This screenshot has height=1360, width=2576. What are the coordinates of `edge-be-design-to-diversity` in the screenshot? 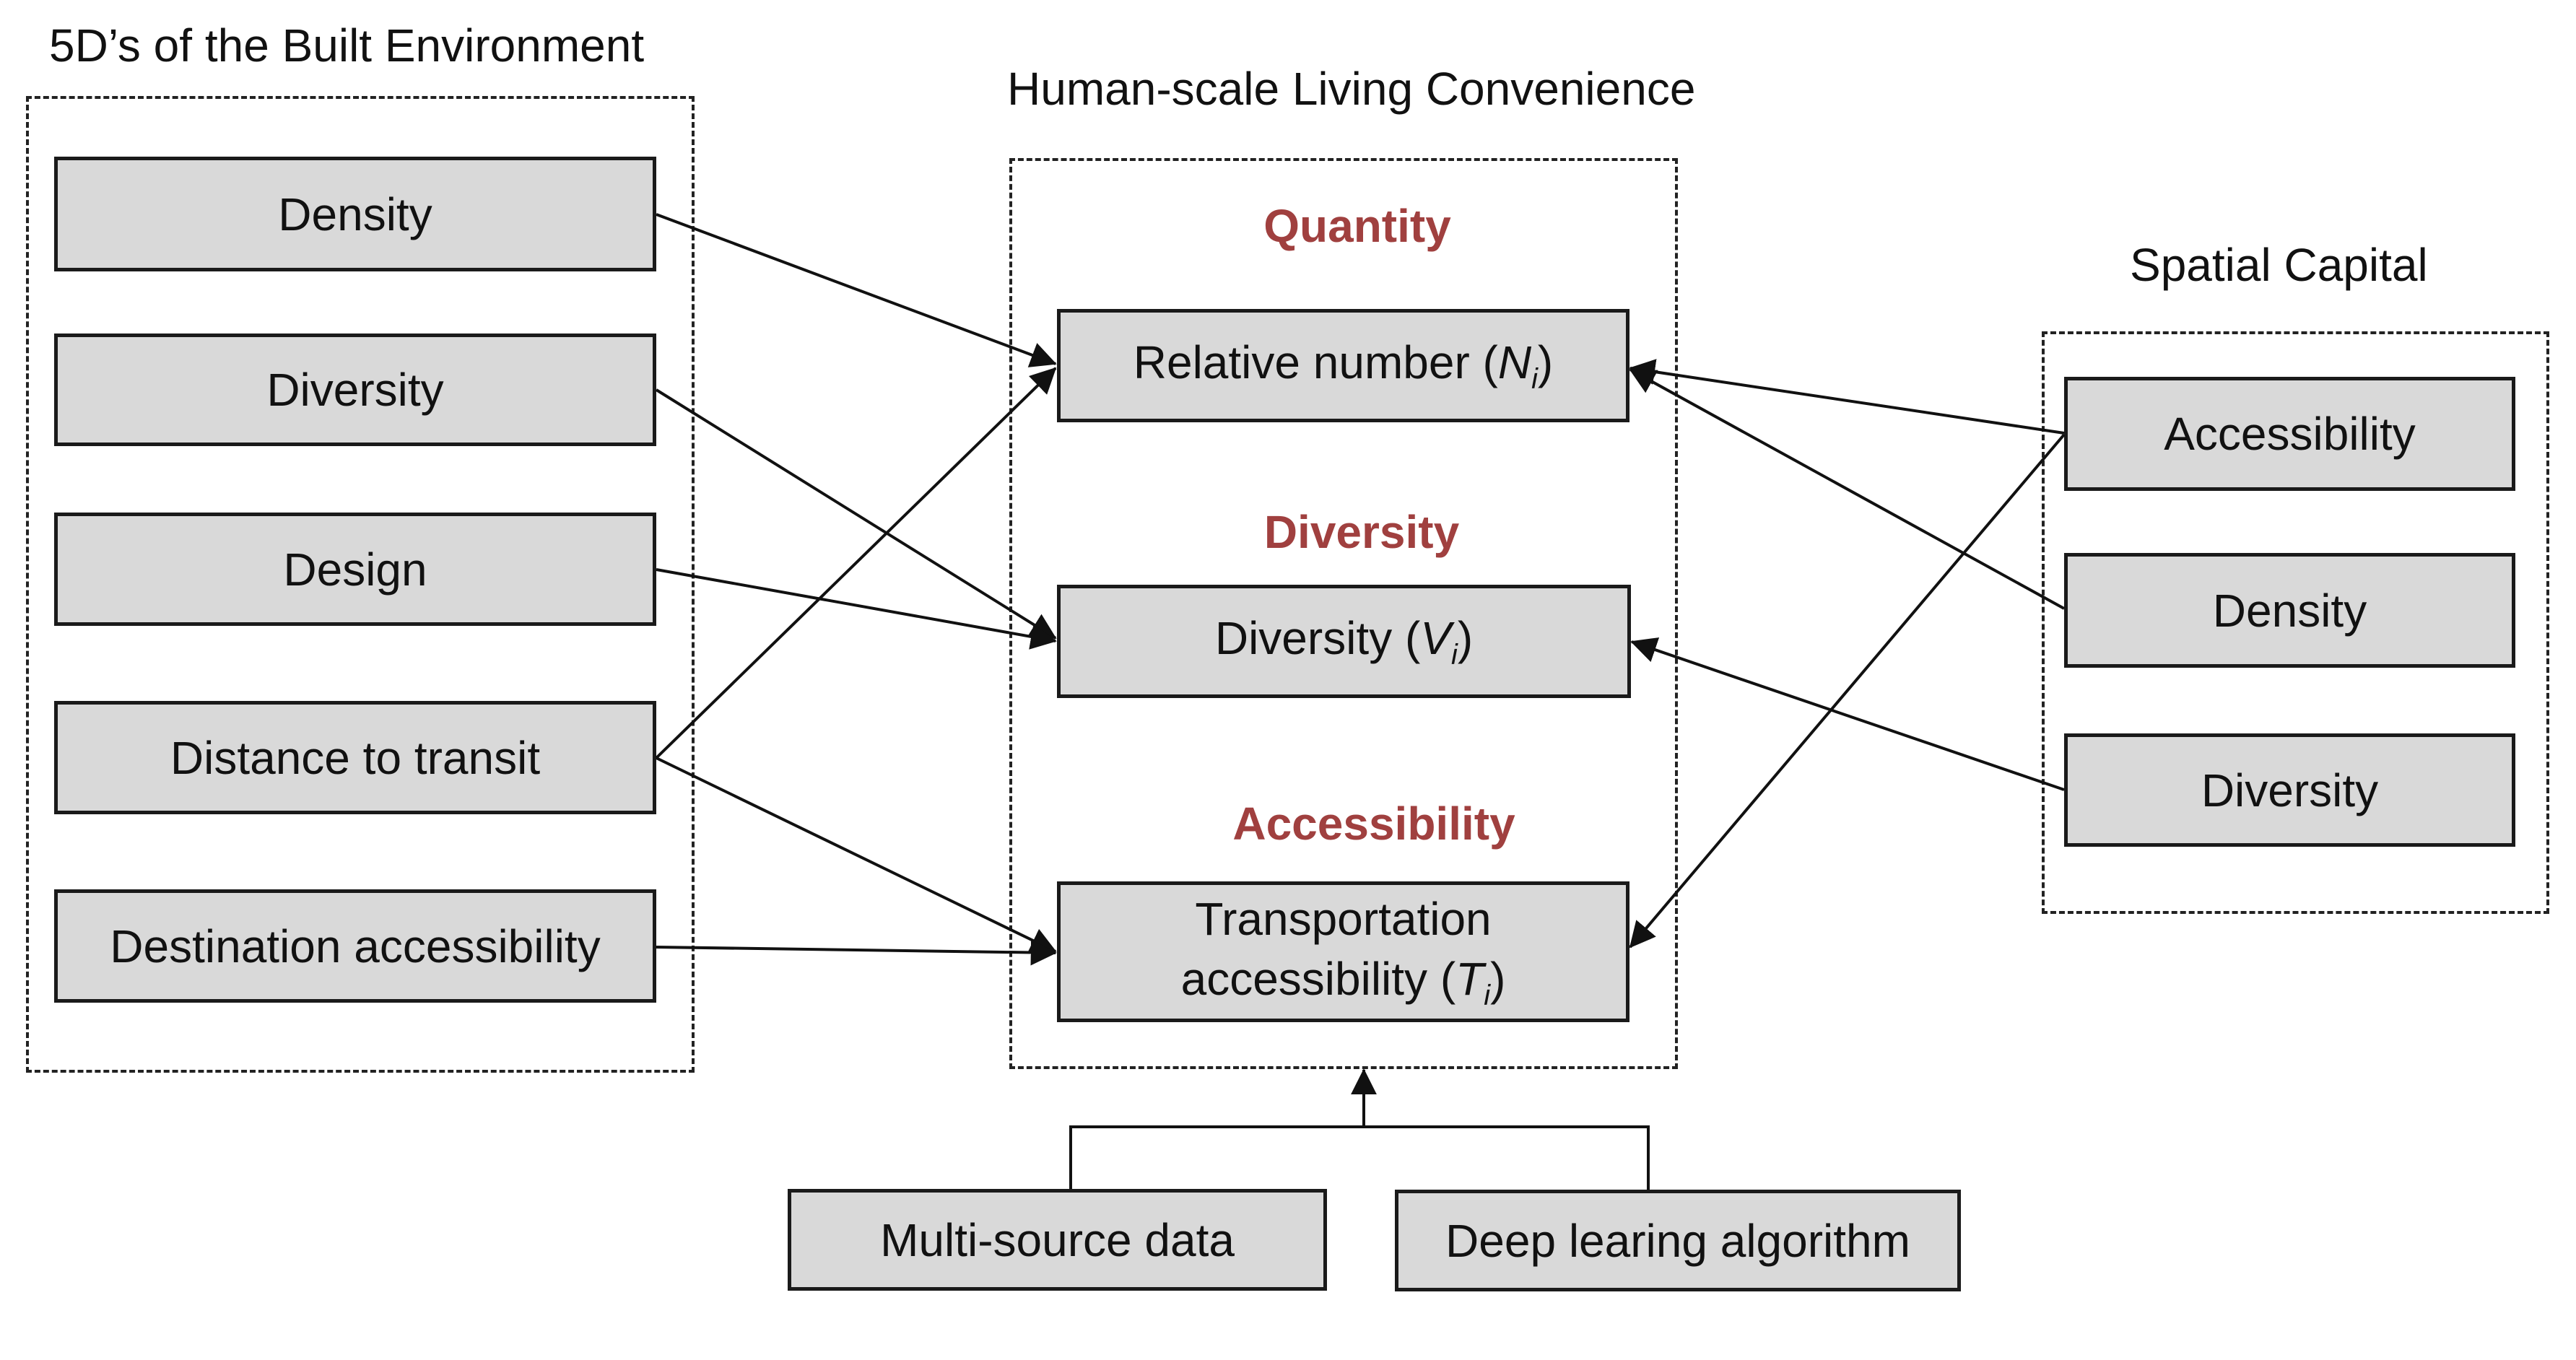 It's located at (856, 609).